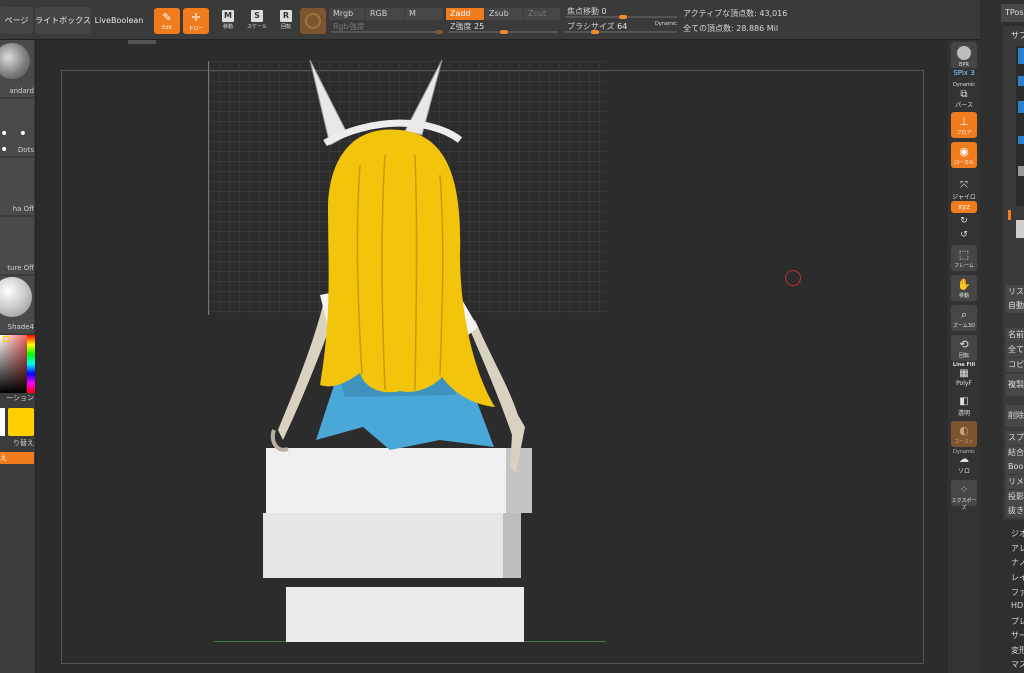 The height and width of the screenshot is (673, 1024). I want to click on rotate-view-button: ⟲ 回転, so click(964, 348).